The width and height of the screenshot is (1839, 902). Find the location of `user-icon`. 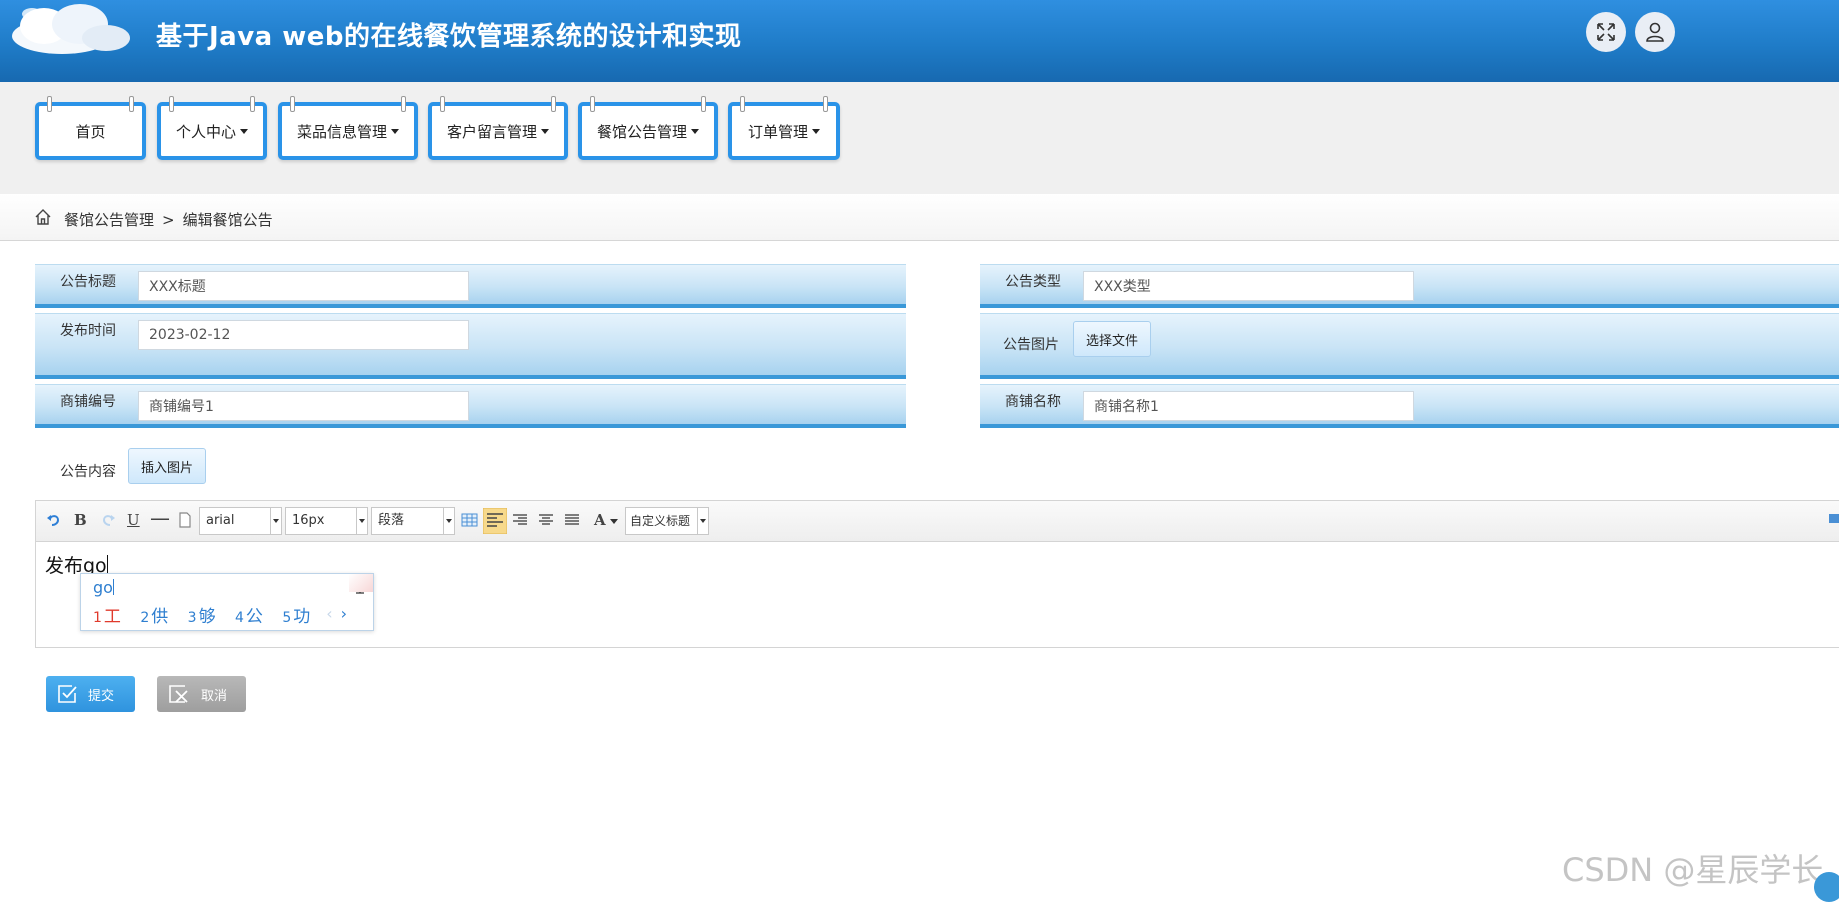

user-icon is located at coordinates (1655, 32).